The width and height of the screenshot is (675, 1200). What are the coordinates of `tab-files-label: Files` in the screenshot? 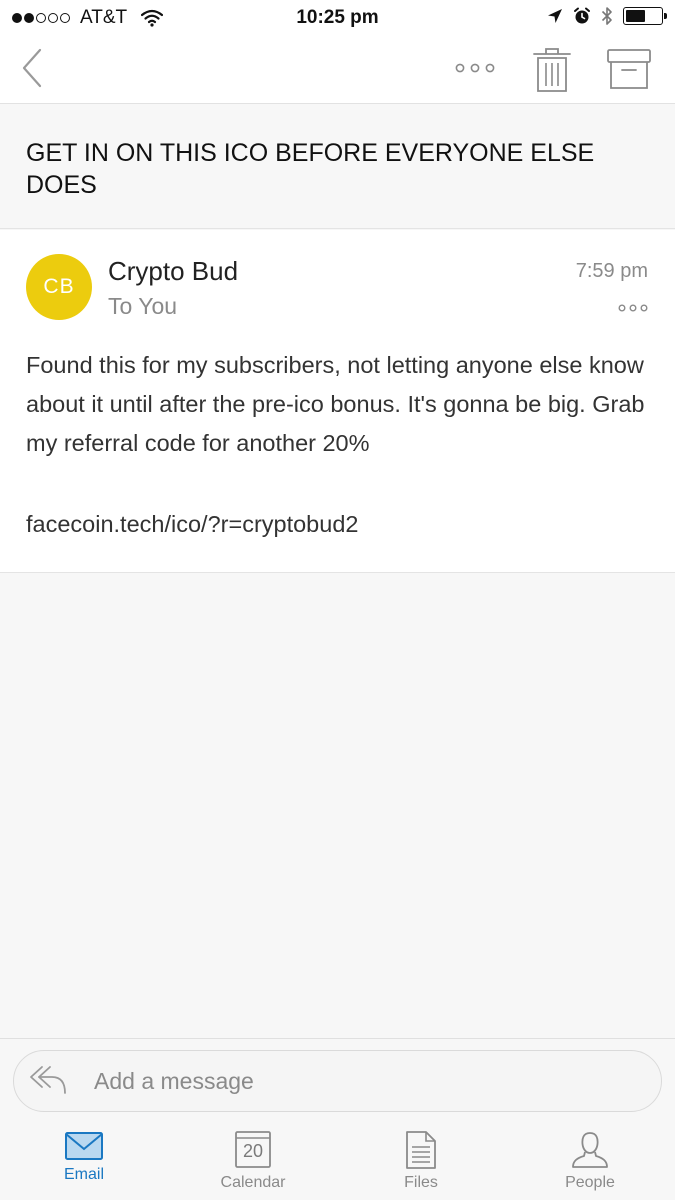 It's located at (421, 1182).